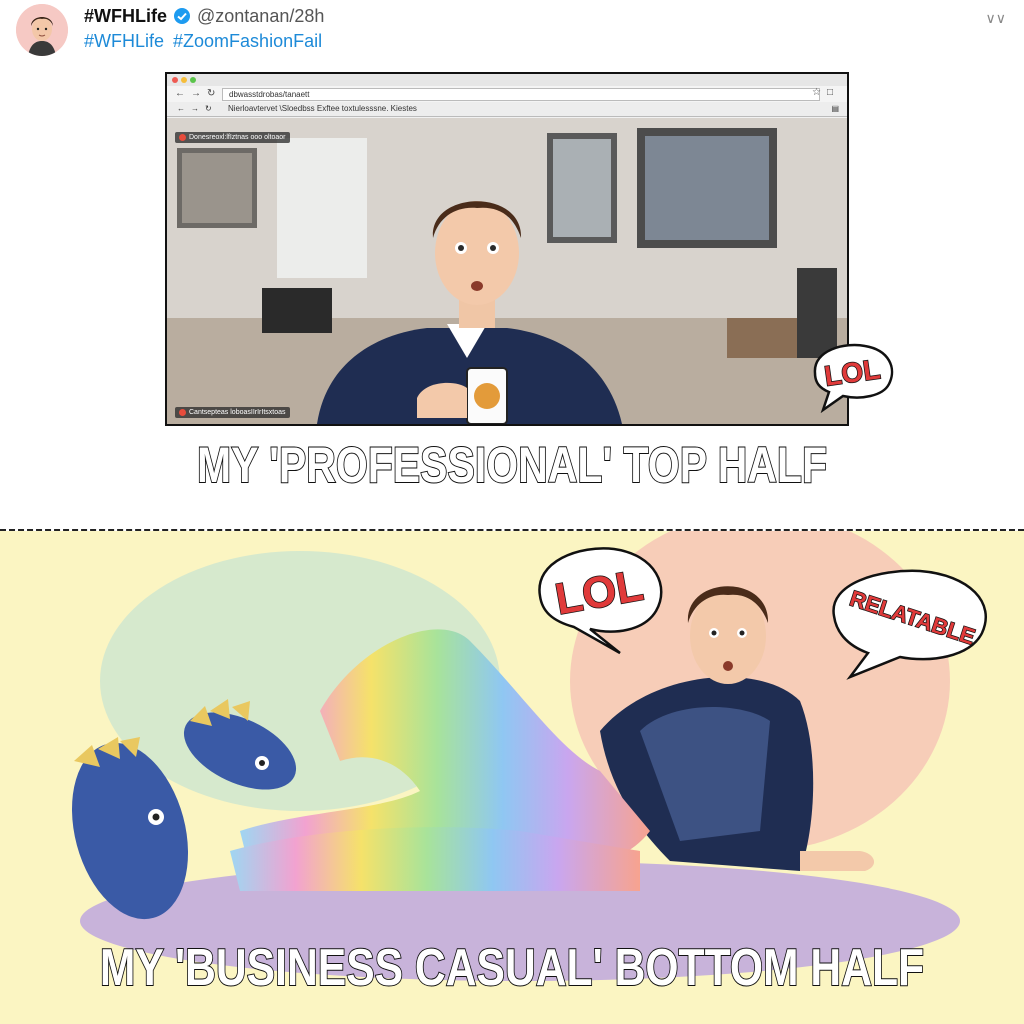 This screenshot has width=1024, height=1024. I want to click on maximize-window-icon, so click(193, 80).